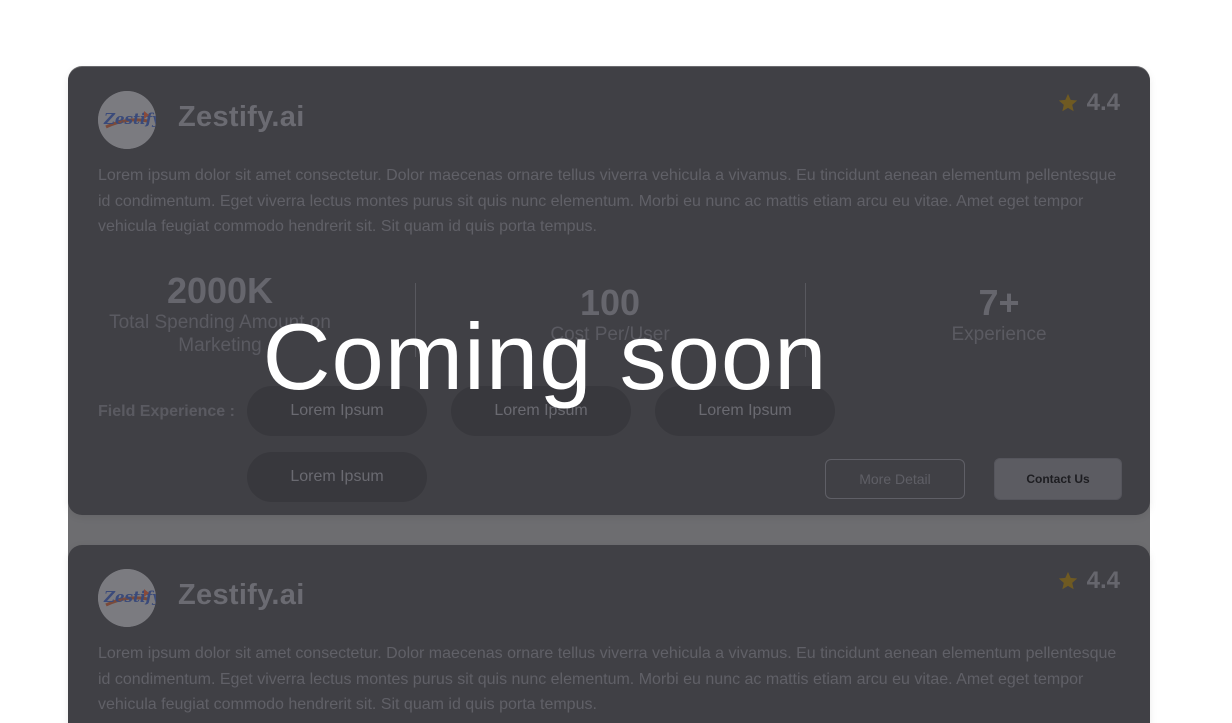 Image resolution: width=1232 pixels, height=723 pixels. Describe the element at coordinates (166, 411) in the screenshot. I see `field-experience-label: Field Experience :` at that location.